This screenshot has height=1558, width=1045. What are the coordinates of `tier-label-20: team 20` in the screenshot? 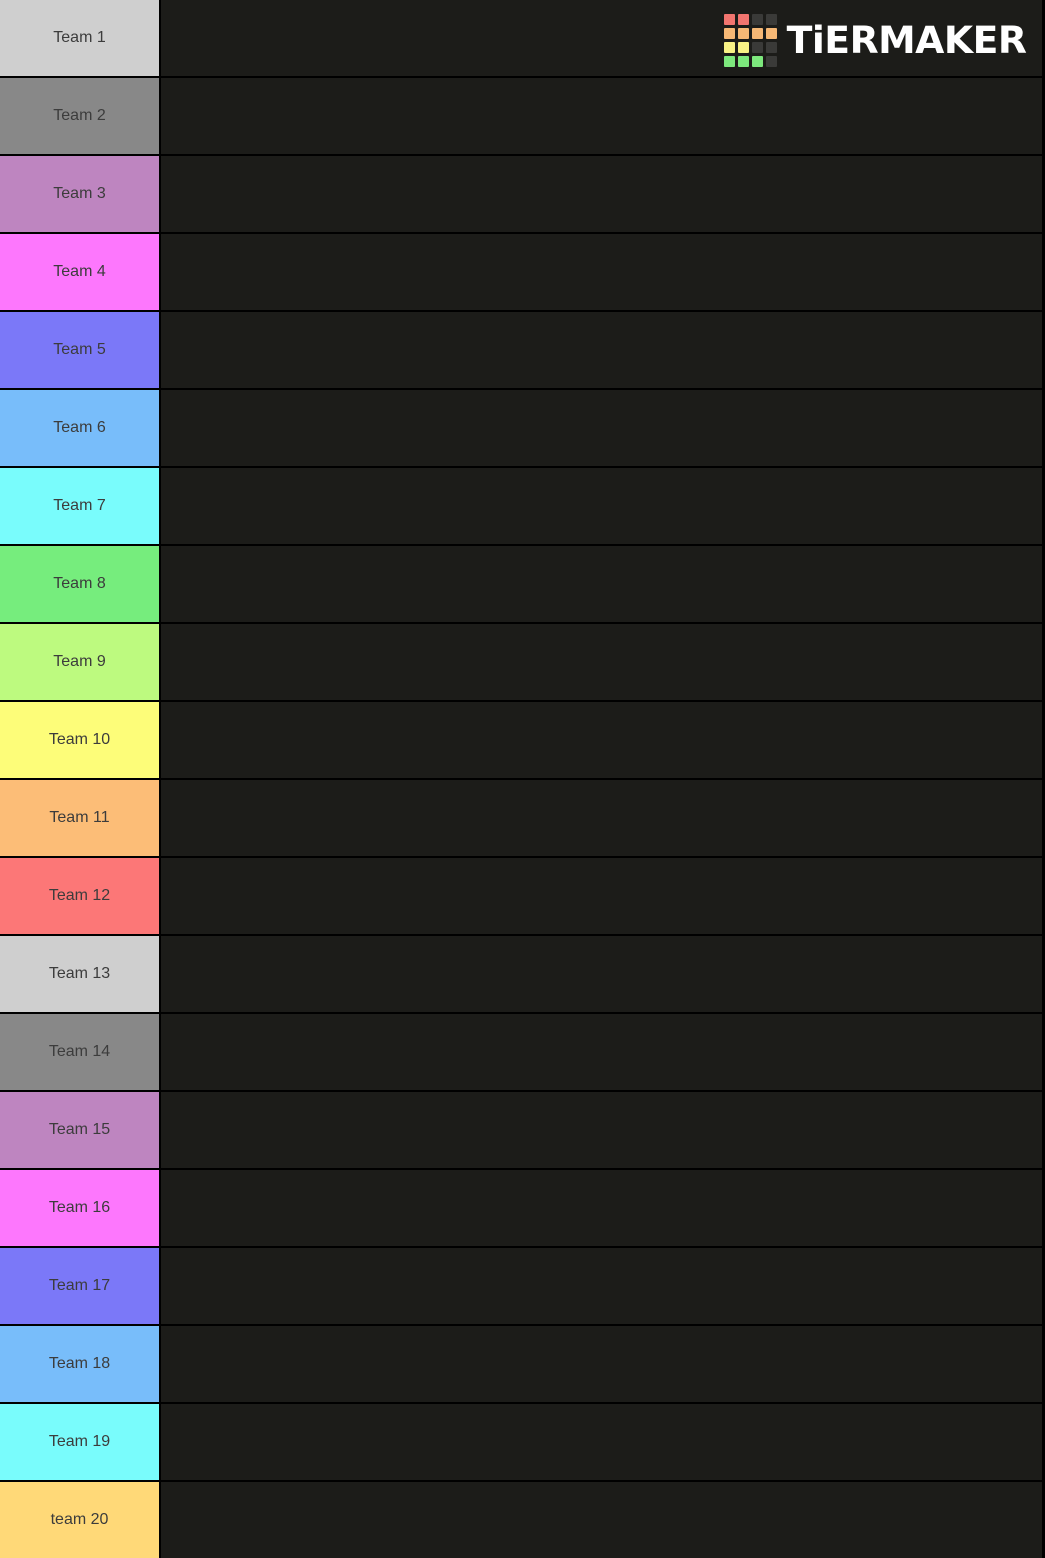 It's located at (80, 1520).